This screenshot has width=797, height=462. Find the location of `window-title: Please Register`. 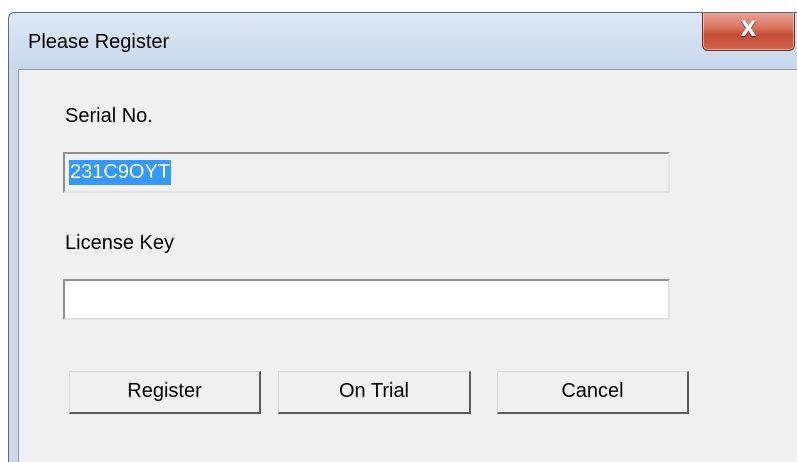

window-title: Please Register is located at coordinates (99, 42).